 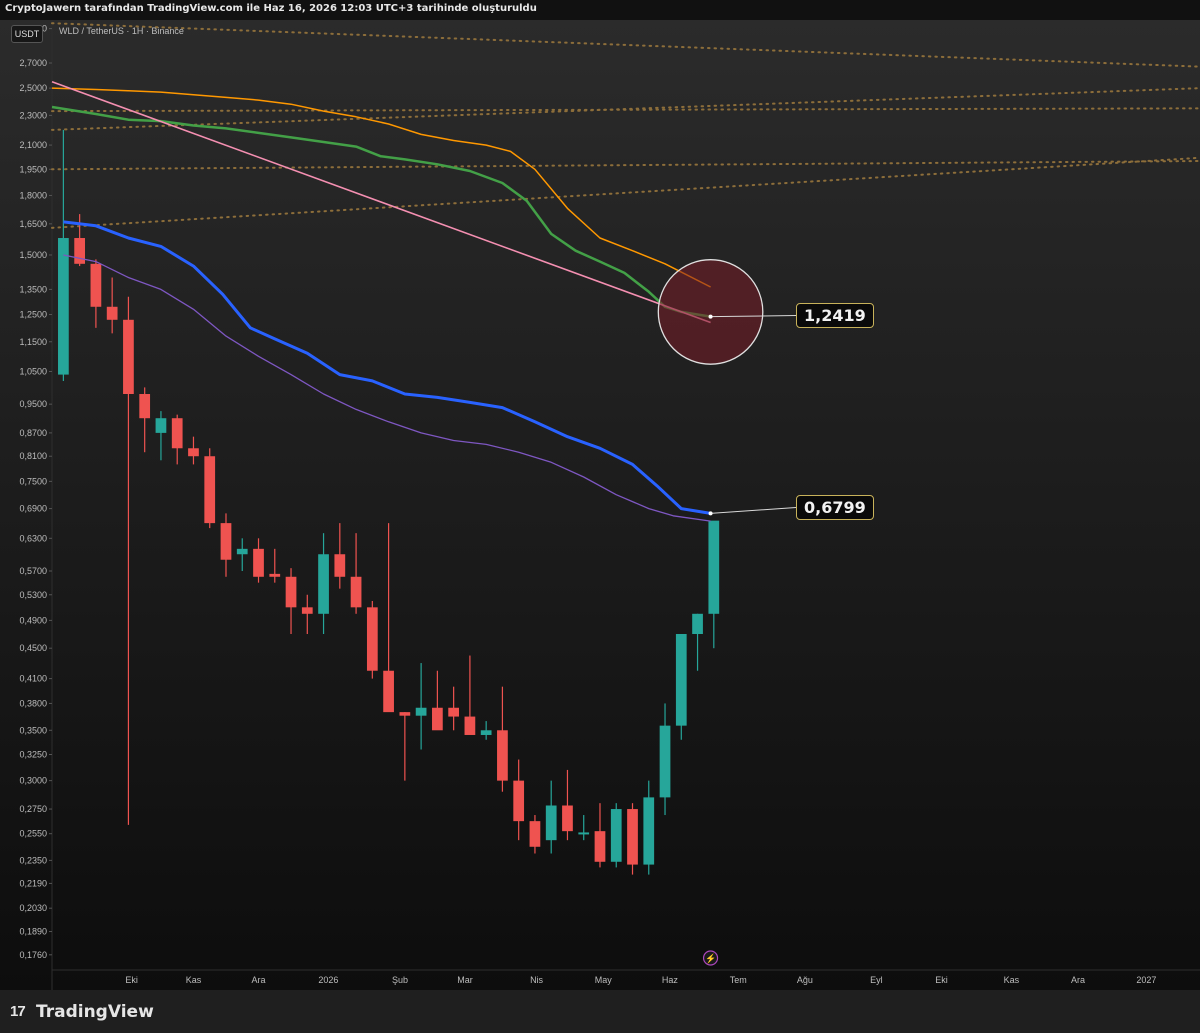 What do you see at coordinates (194, 980) in the screenshot?
I see `x-tick-label: Kas` at bounding box center [194, 980].